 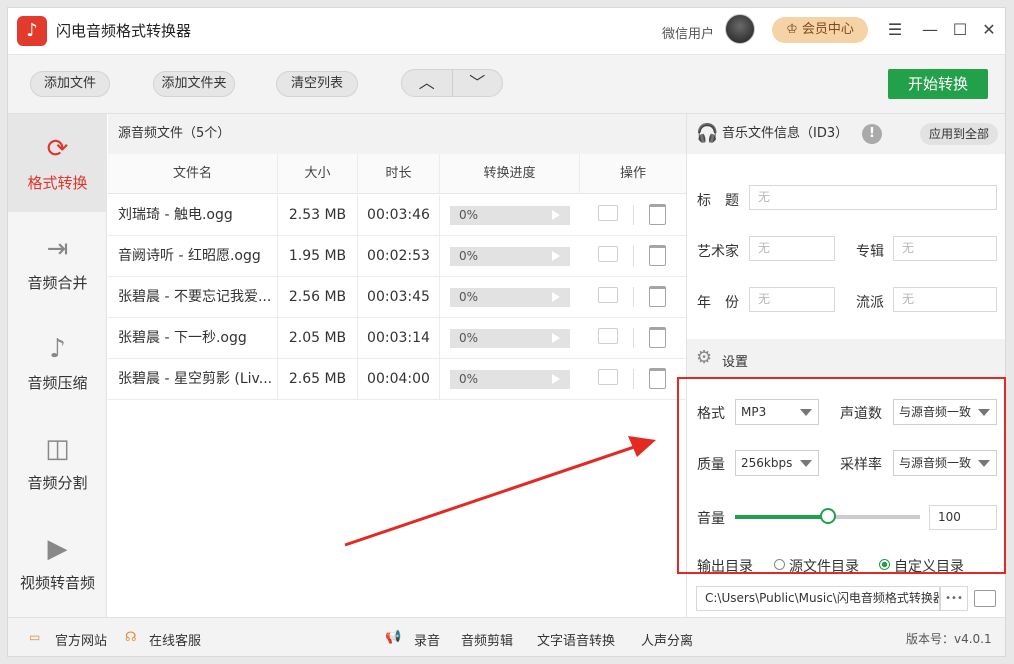 What do you see at coordinates (318, 215) in the screenshot?
I see `file-size: 2.53 MB` at bounding box center [318, 215].